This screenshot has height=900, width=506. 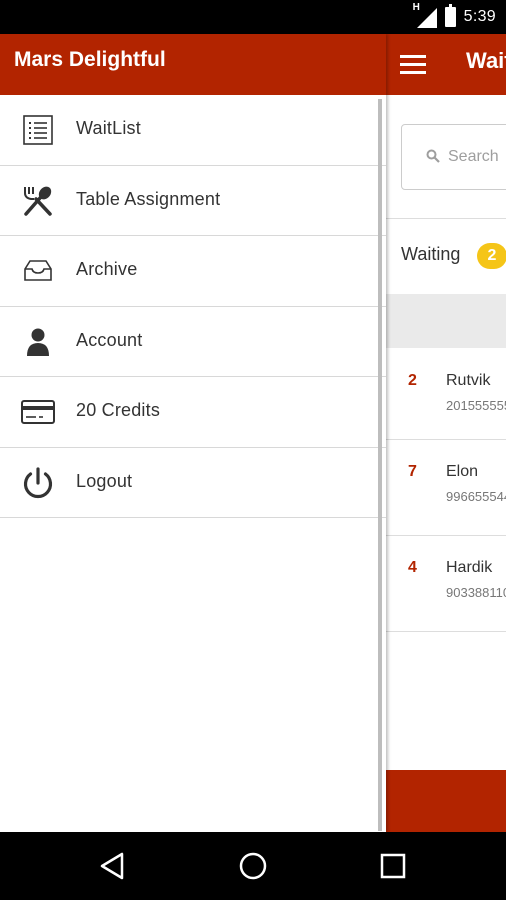 I want to click on bottom-action-bar, so click(x=446, y=801).